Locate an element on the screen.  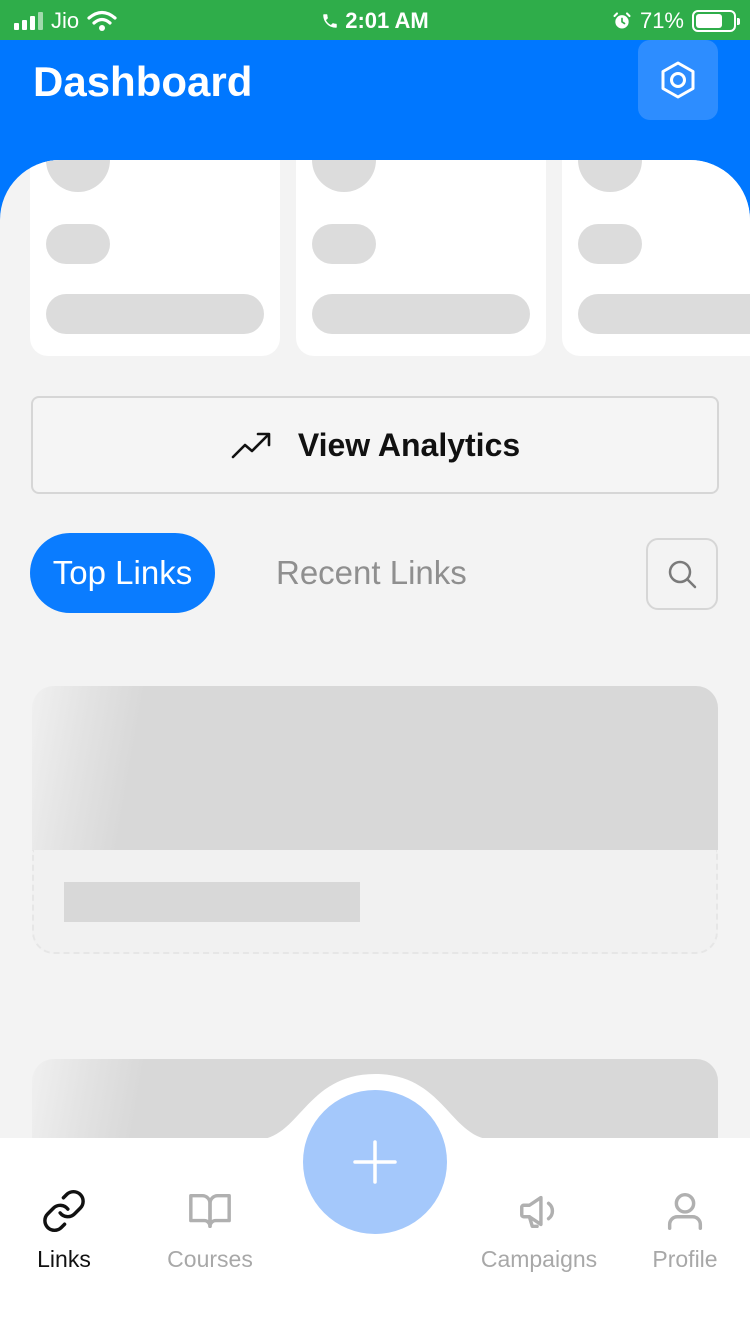
nav-label-courses: Courses is located at coordinates (210, 1259).